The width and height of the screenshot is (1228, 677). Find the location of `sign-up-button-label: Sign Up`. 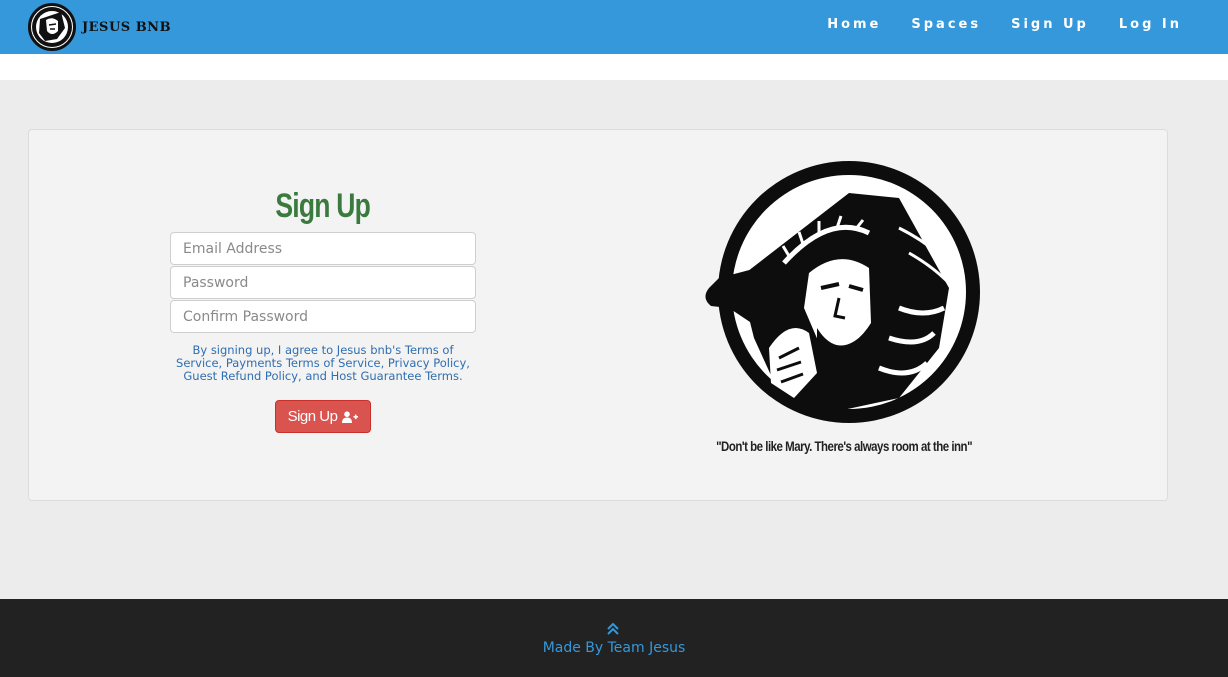

sign-up-button-label: Sign Up is located at coordinates (312, 416).